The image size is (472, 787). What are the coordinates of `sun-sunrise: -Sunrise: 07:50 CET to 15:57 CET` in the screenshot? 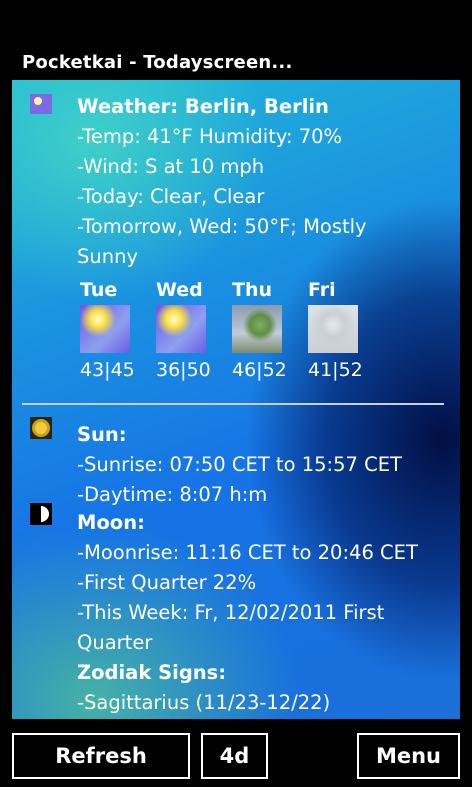 It's located at (239, 464).